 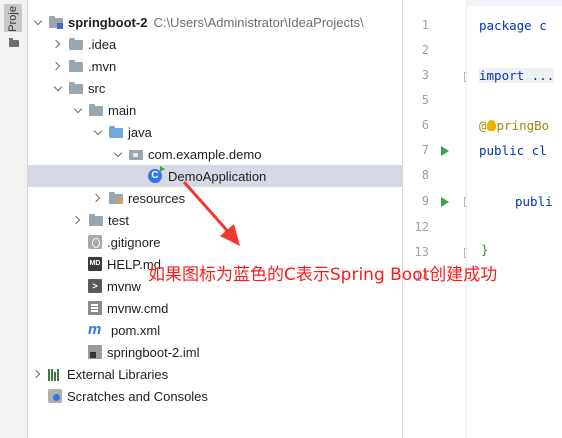 I want to click on resources-folder-icon, so click(x=116, y=198).